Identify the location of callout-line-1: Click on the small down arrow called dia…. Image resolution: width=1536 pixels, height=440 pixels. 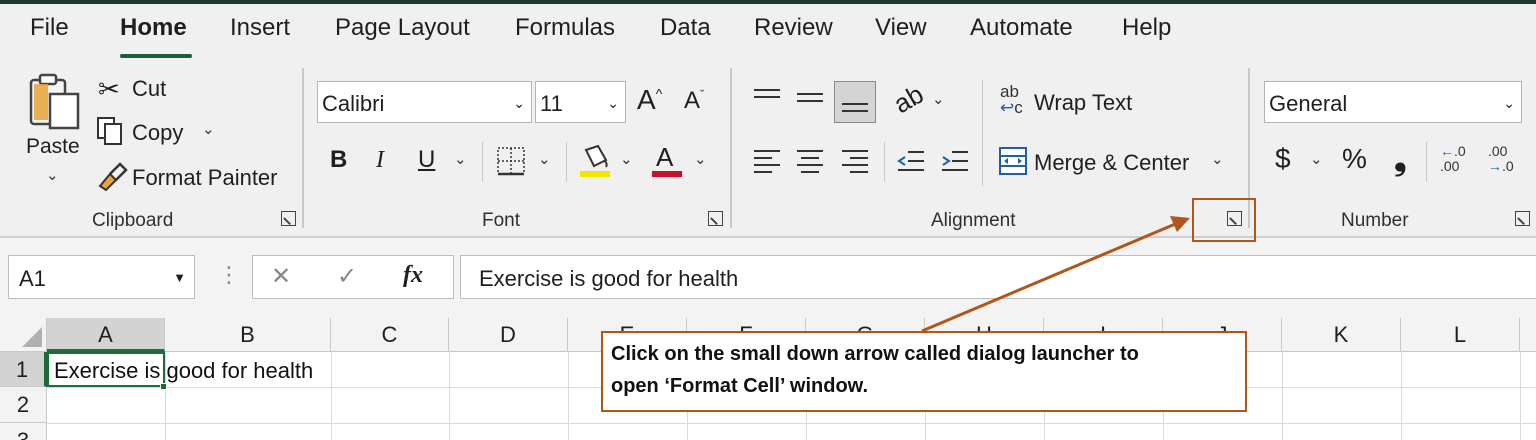
(875, 354).